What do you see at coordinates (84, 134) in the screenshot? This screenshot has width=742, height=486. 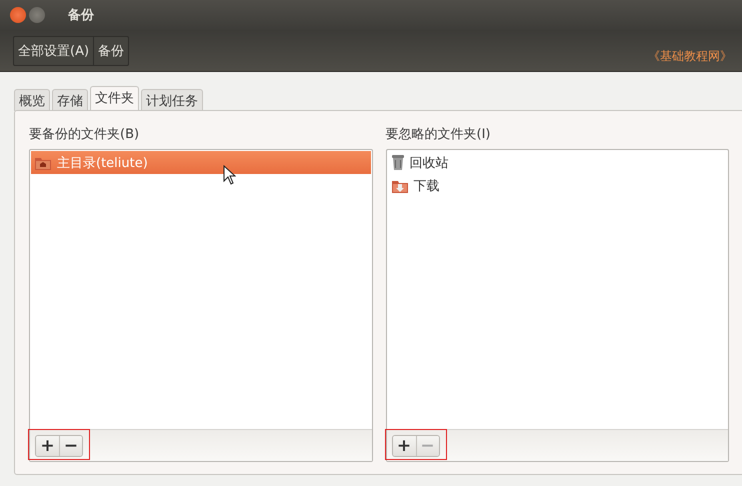 I see `pane-title: 要备份的文件夹(B)` at bounding box center [84, 134].